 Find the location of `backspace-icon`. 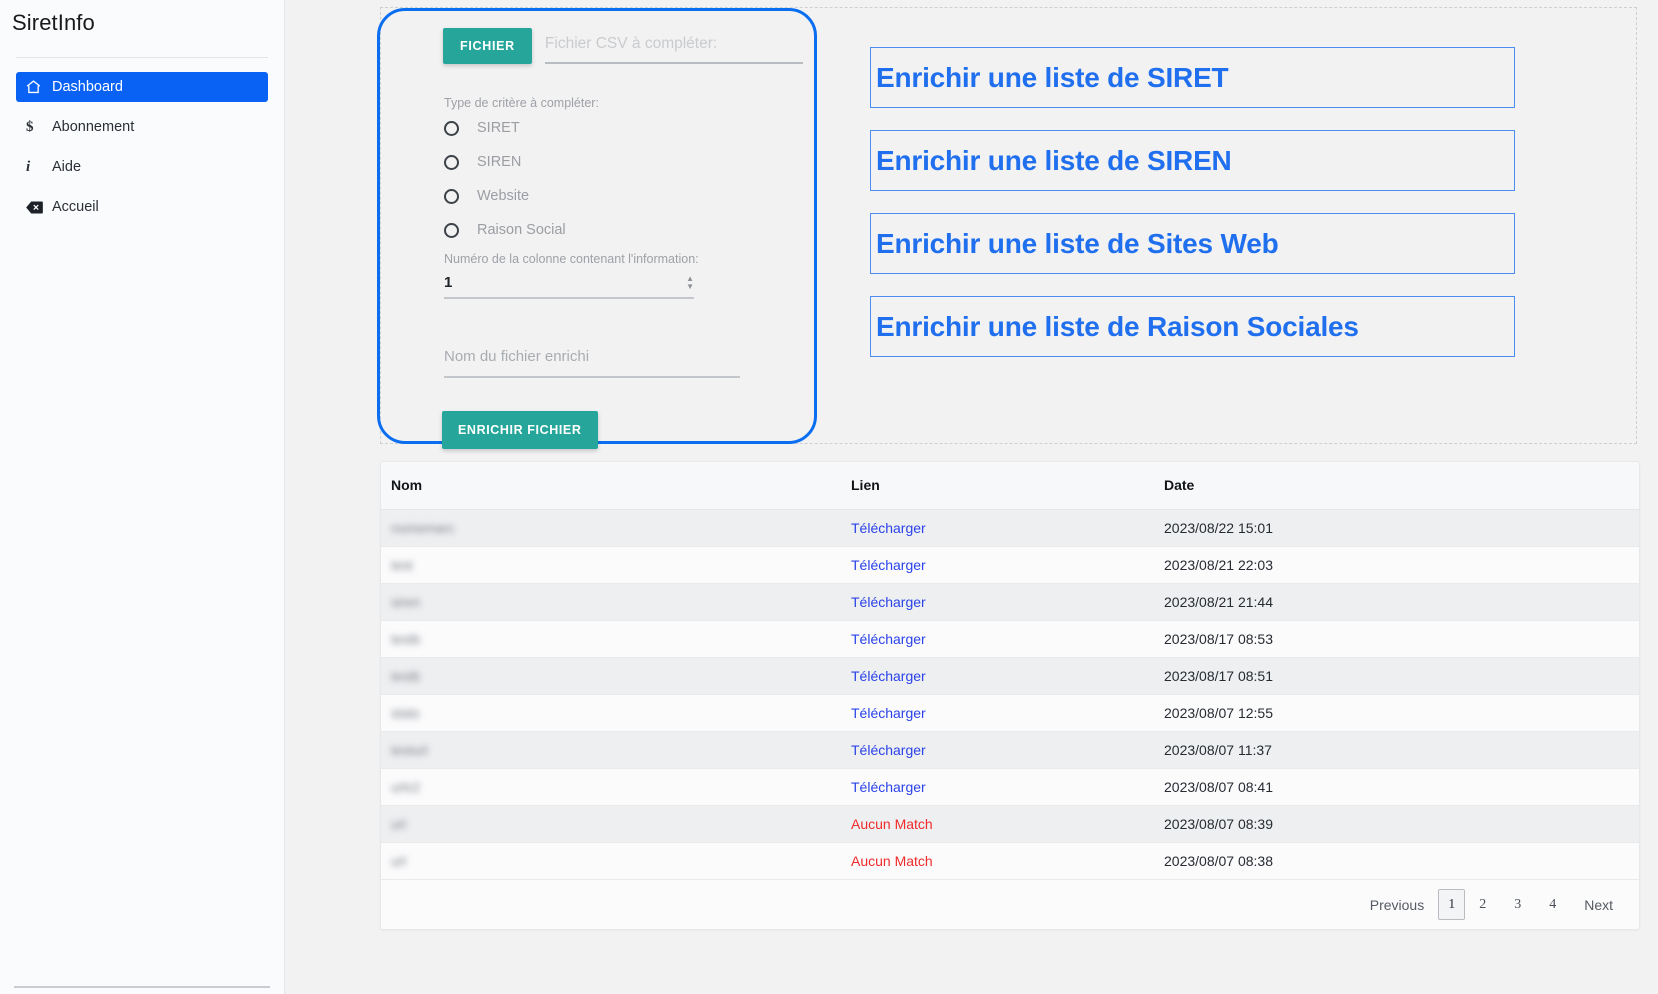

backspace-icon is located at coordinates (37, 207).